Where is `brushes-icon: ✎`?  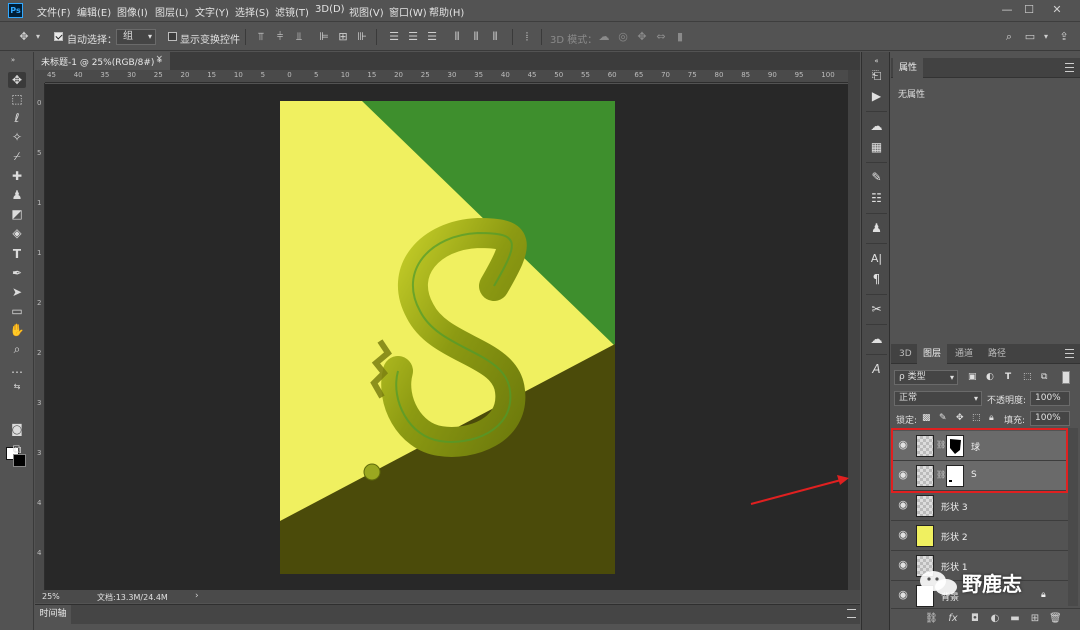 brushes-icon: ✎ is located at coordinates (876, 177).